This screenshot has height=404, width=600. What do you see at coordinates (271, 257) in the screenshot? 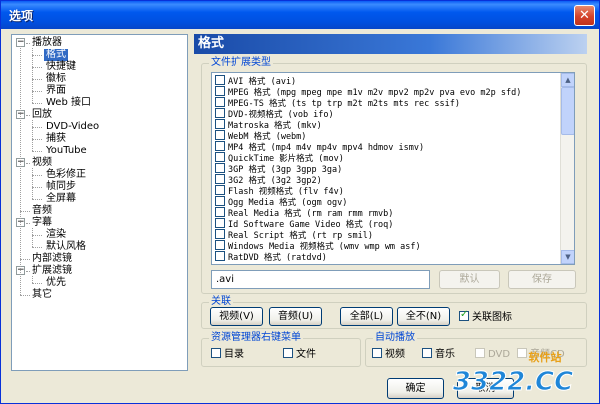
I see `list-item: RatDVD 格式 (ratdvd)` at bounding box center [271, 257].